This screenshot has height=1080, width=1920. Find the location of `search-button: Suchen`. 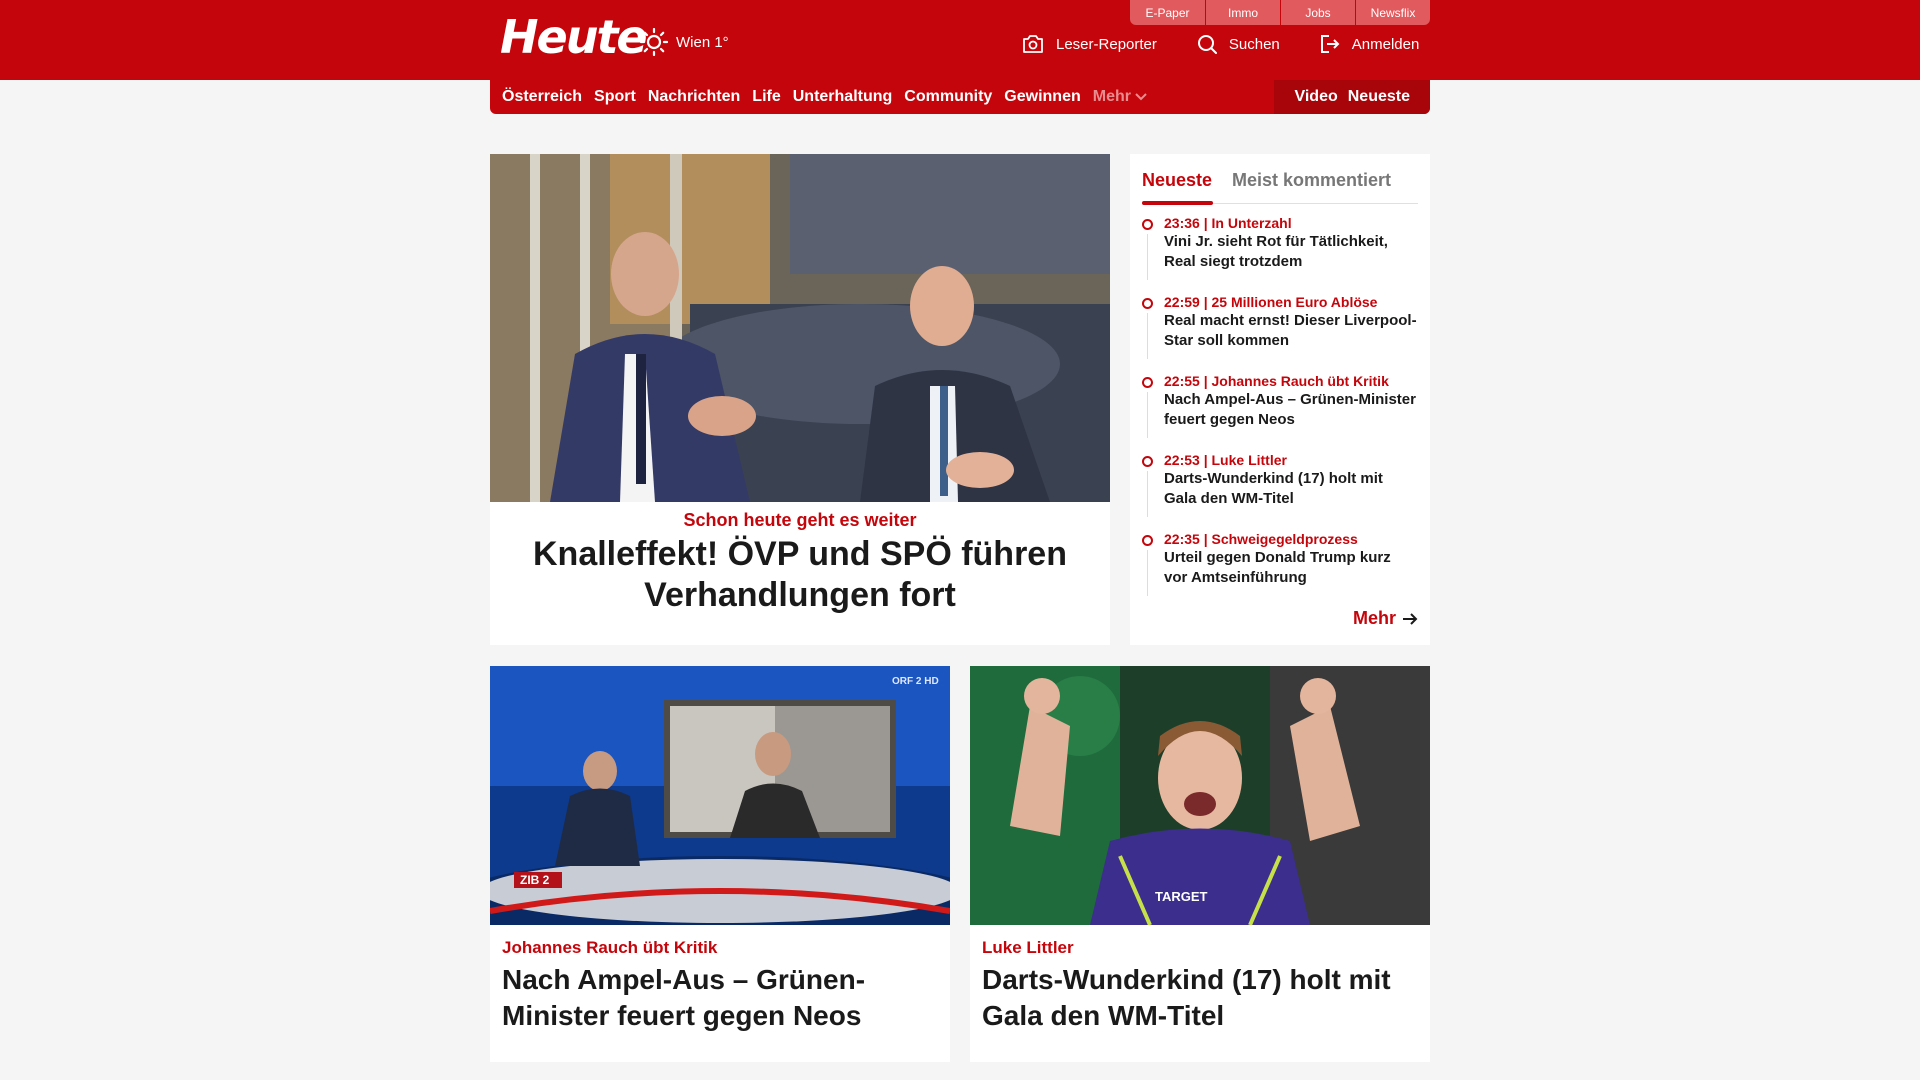

search-button: Suchen is located at coordinates (1238, 44).